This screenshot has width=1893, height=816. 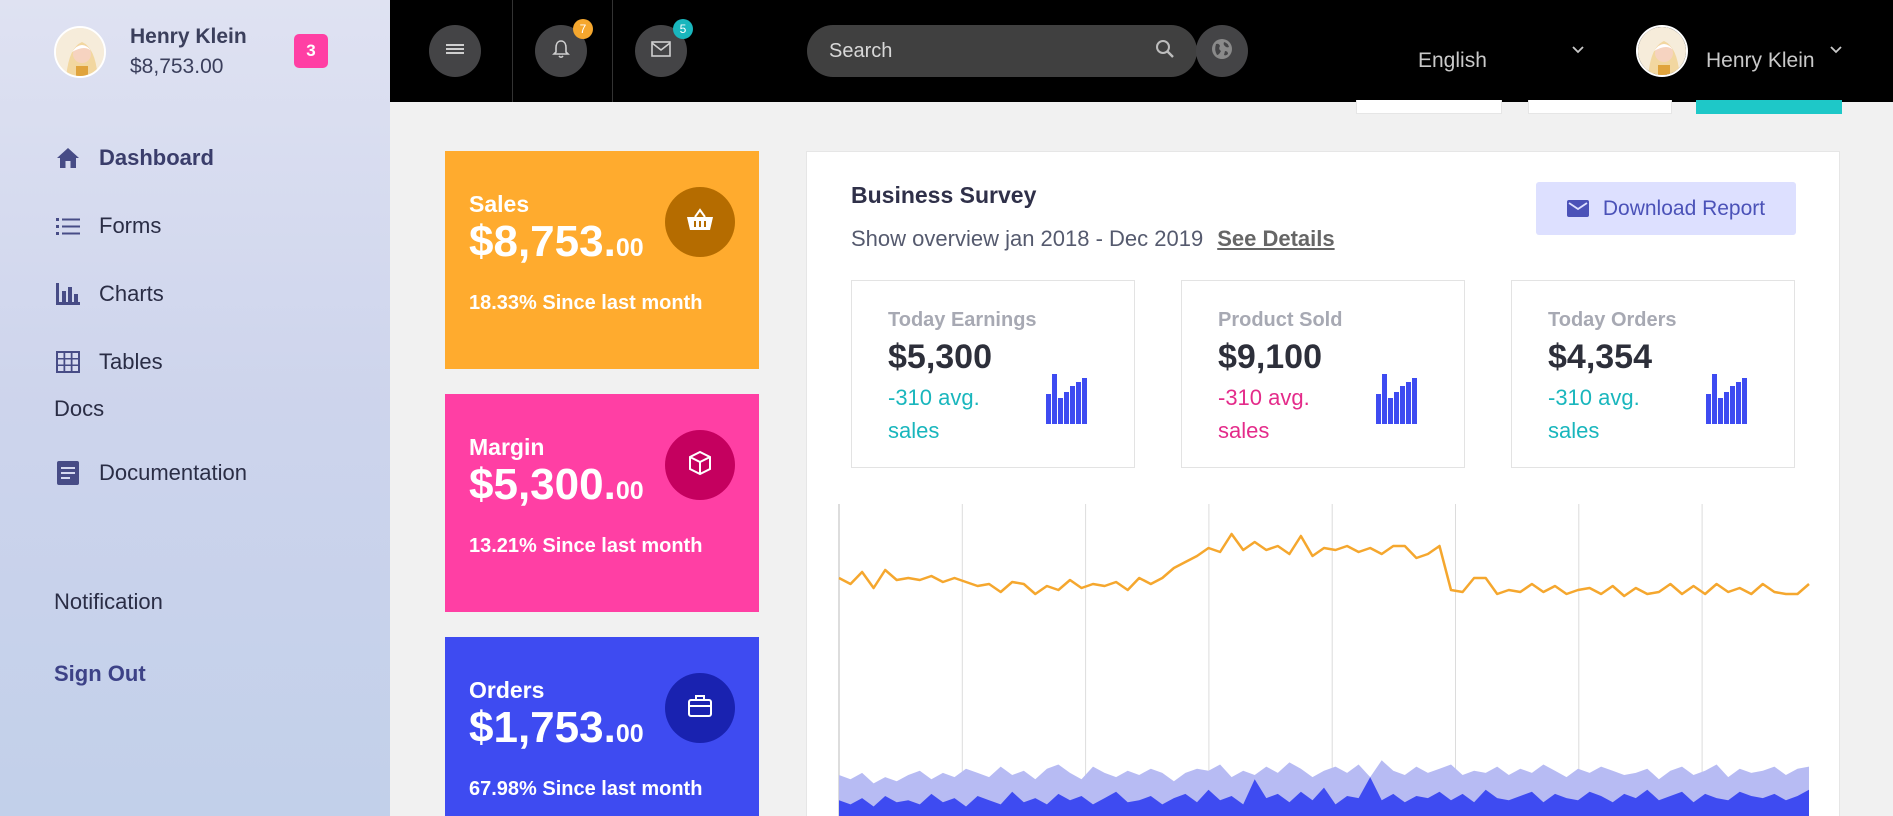 What do you see at coordinates (1165, 51) in the screenshot?
I see `search-icon` at bounding box center [1165, 51].